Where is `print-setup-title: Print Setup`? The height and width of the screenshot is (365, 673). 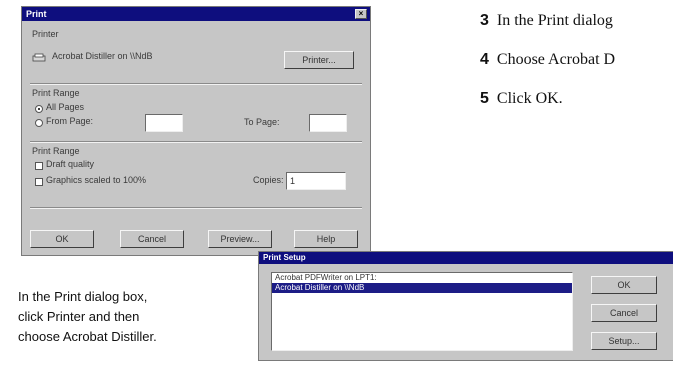
print-setup-title: Print Setup is located at coordinates (284, 257).